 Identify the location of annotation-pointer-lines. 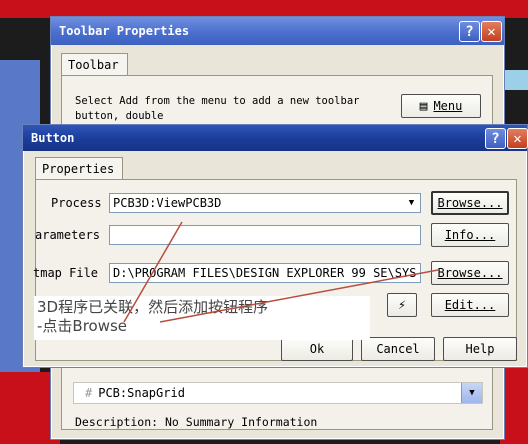
(281, 272).